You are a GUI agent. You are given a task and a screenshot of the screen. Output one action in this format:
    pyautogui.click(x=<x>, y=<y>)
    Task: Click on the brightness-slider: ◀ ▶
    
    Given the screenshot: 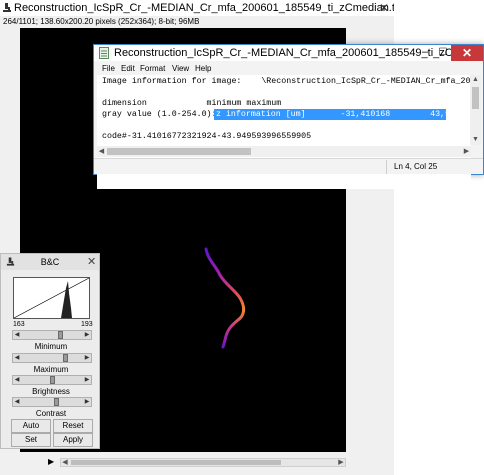 What is the action you would take?
    pyautogui.click(x=52, y=380)
    